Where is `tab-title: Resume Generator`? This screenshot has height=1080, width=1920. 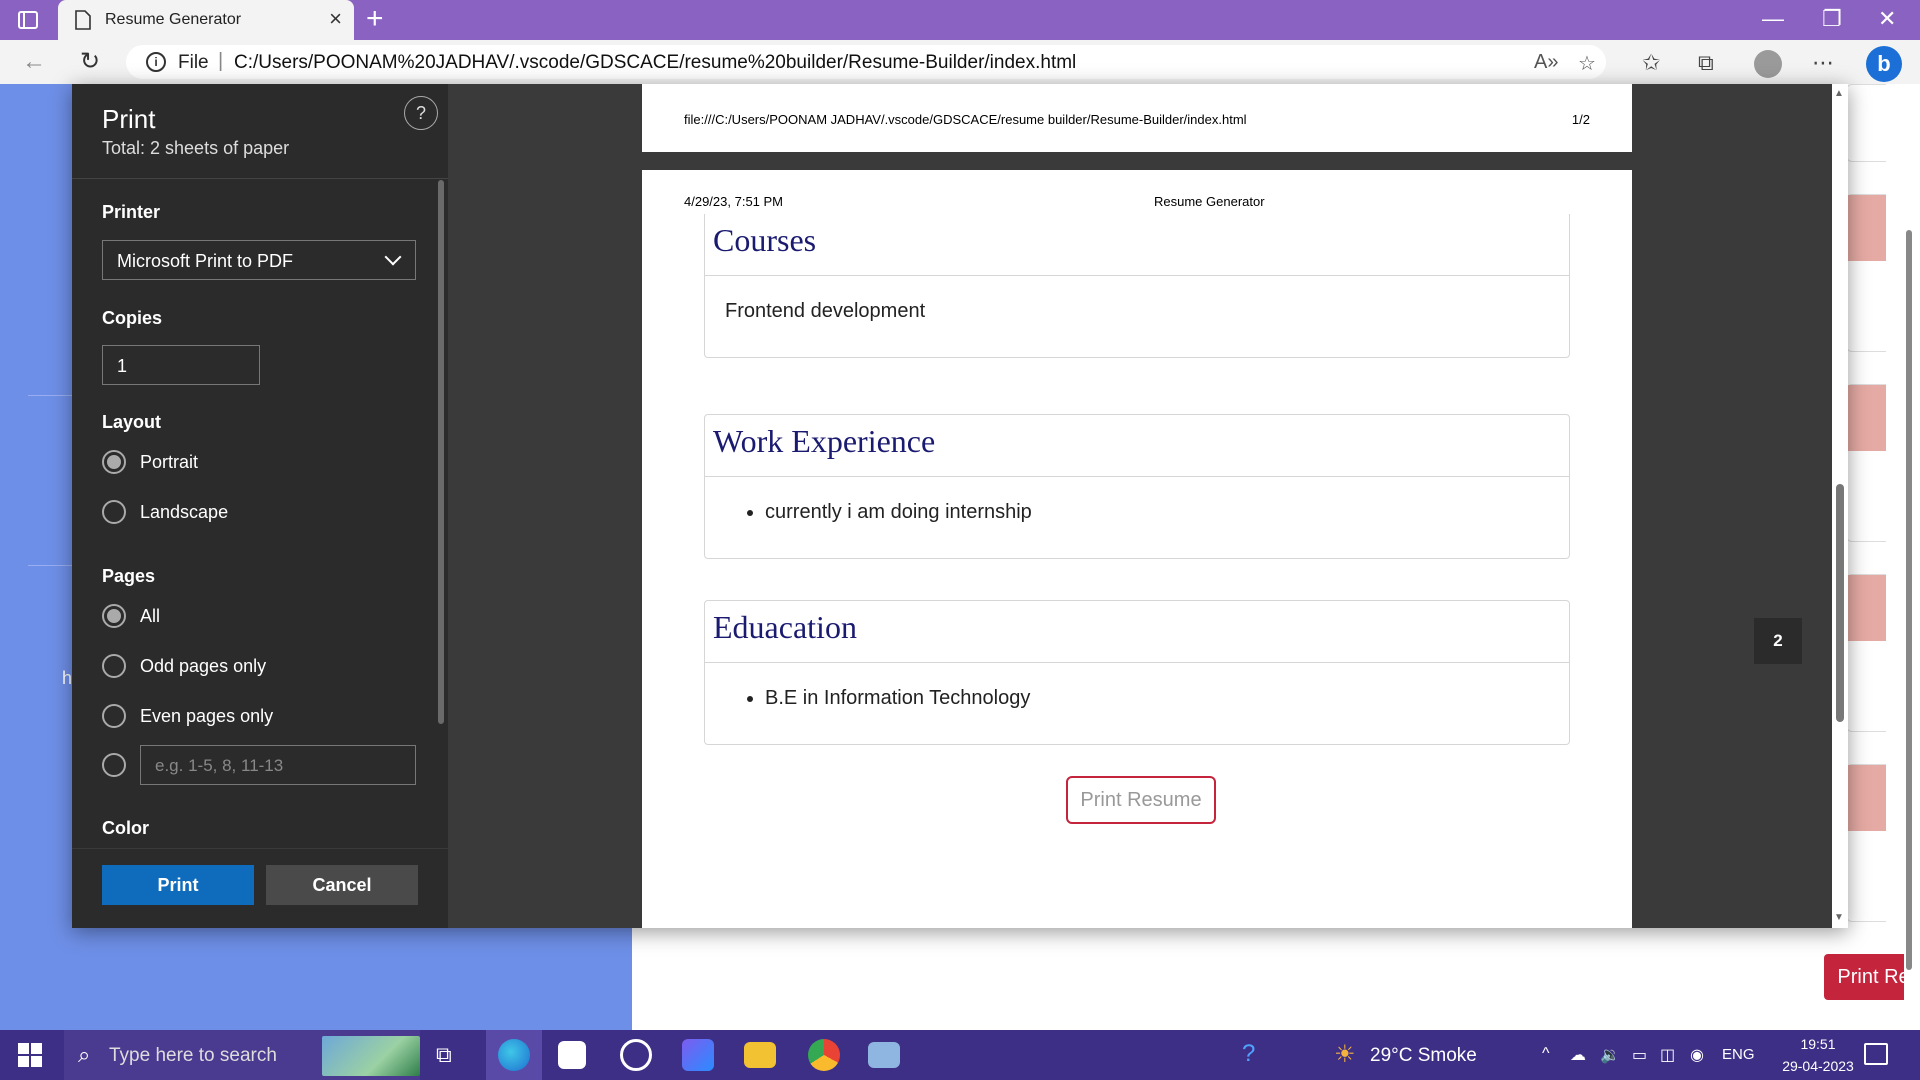 tab-title: Resume Generator is located at coordinates (173, 19).